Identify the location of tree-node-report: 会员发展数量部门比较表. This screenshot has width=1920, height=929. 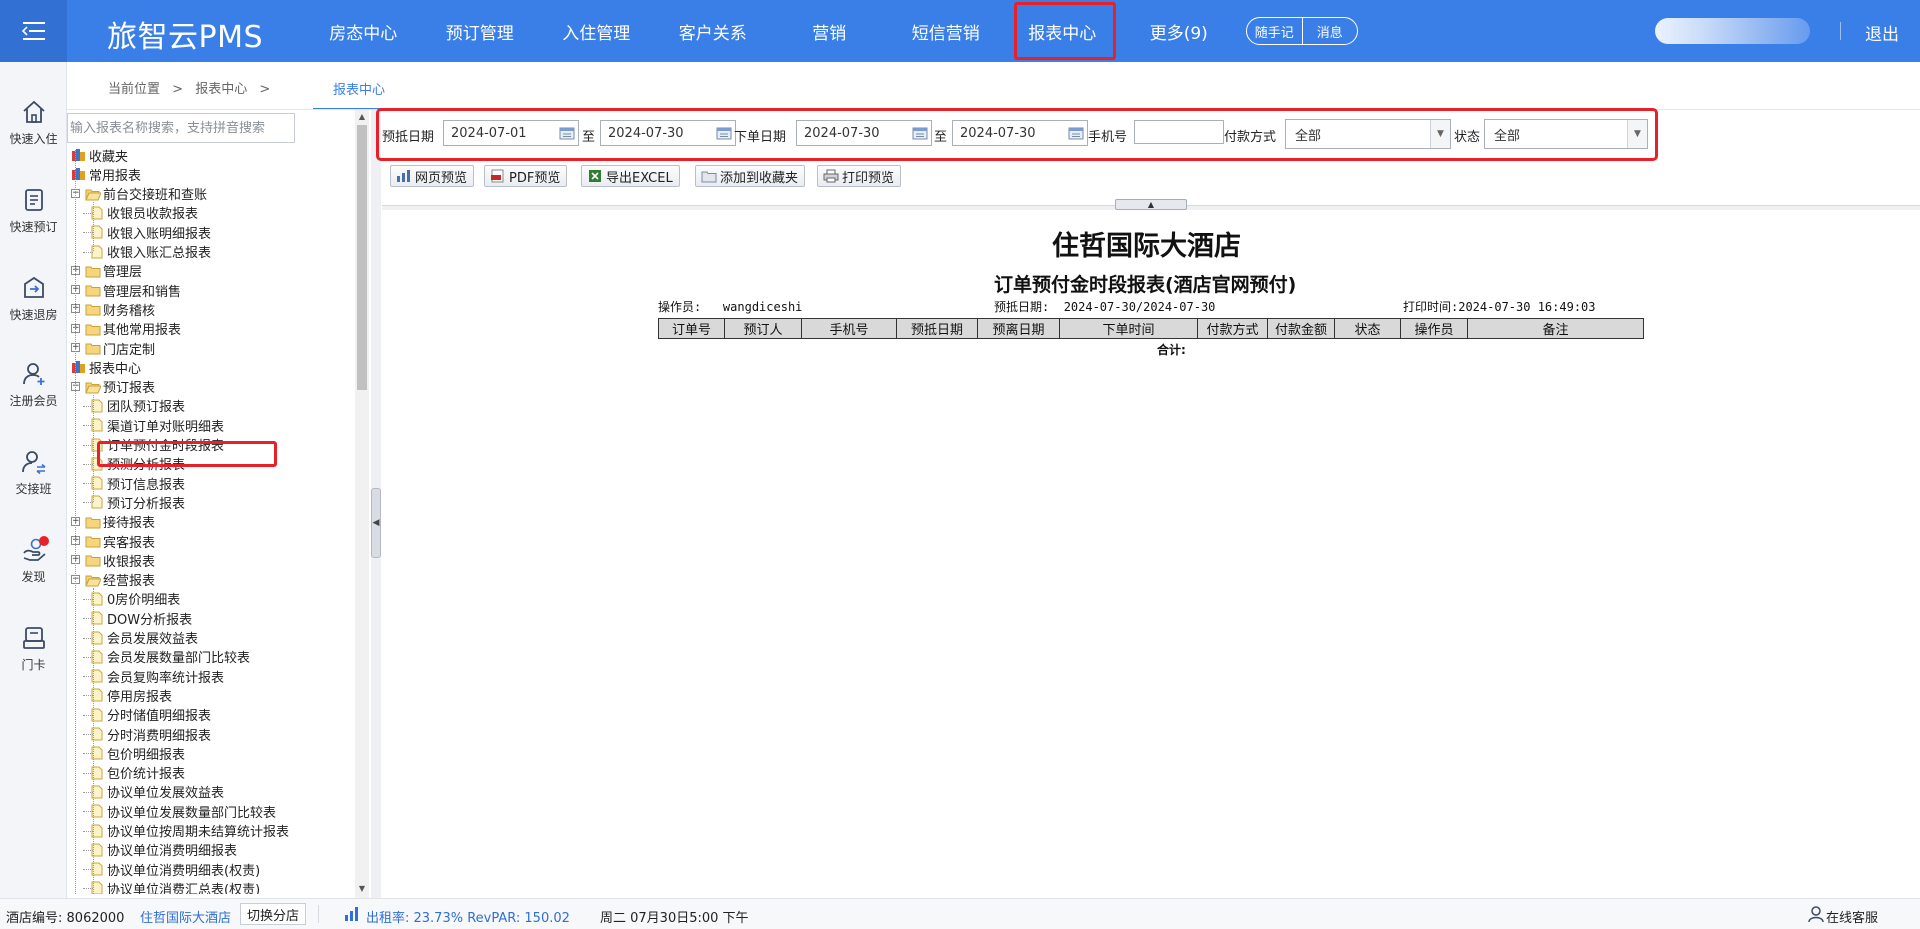
(169, 657).